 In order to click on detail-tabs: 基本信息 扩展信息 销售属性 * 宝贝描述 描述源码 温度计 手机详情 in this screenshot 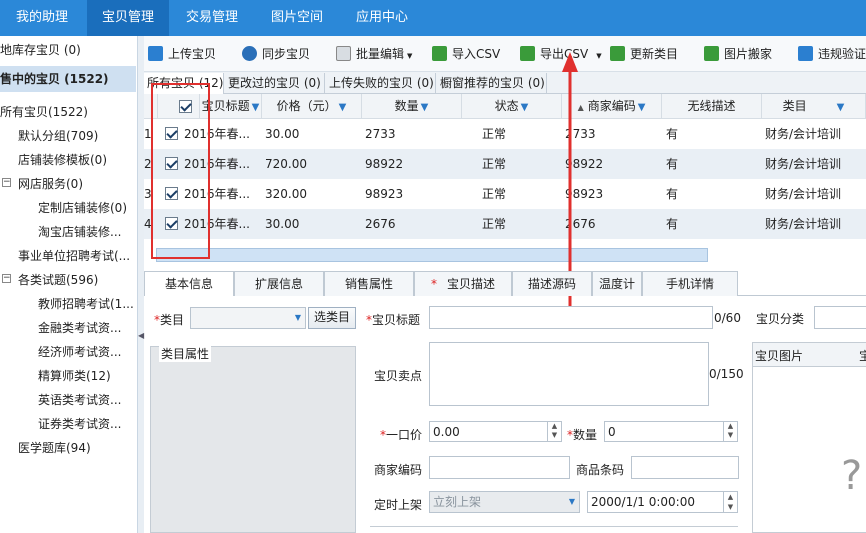, I will do `click(505, 283)`.